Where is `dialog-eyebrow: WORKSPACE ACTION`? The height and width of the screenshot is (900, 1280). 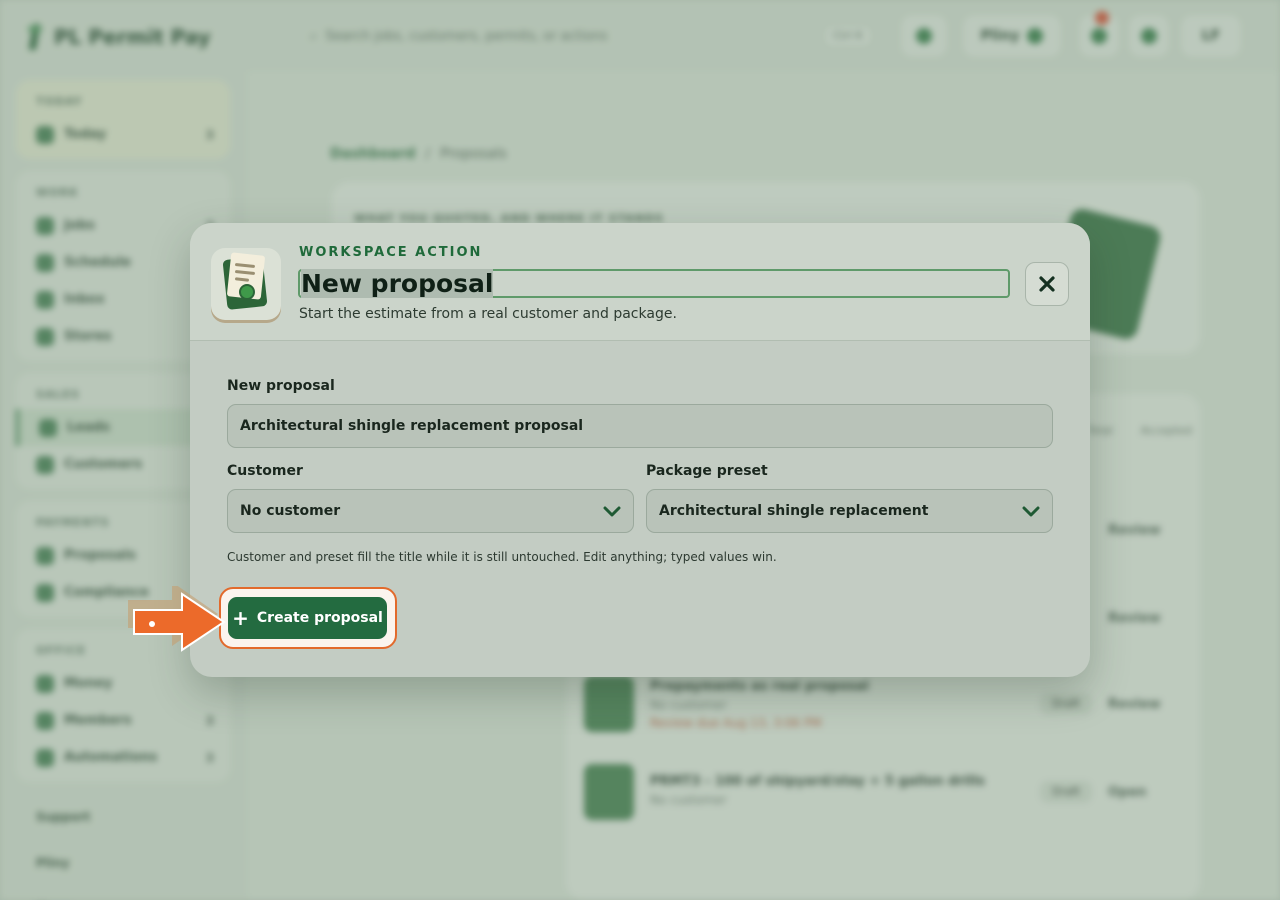
dialog-eyebrow: WORKSPACE ACTION is located at coordinates (391, 252).